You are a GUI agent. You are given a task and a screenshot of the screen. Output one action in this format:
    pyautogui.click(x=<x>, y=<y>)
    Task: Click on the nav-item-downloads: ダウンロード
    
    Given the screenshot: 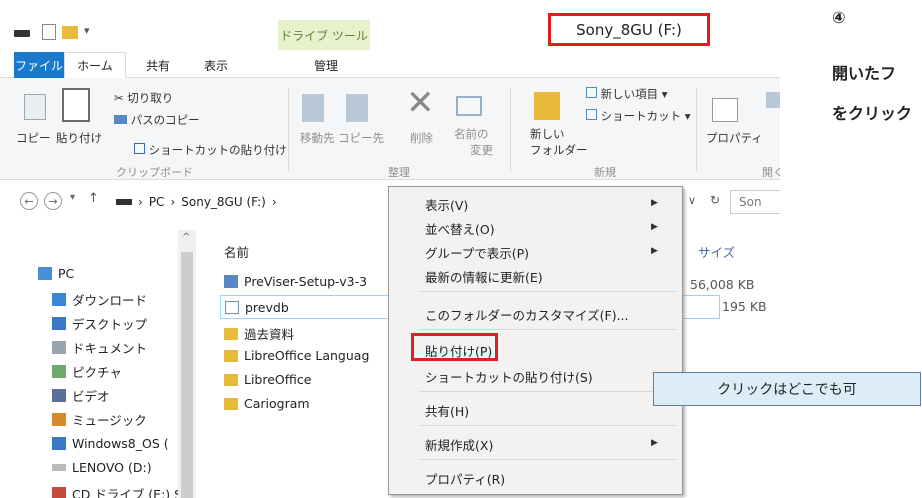 What is the action you would take?
    pyautogui.click(x=99, y=299)
    